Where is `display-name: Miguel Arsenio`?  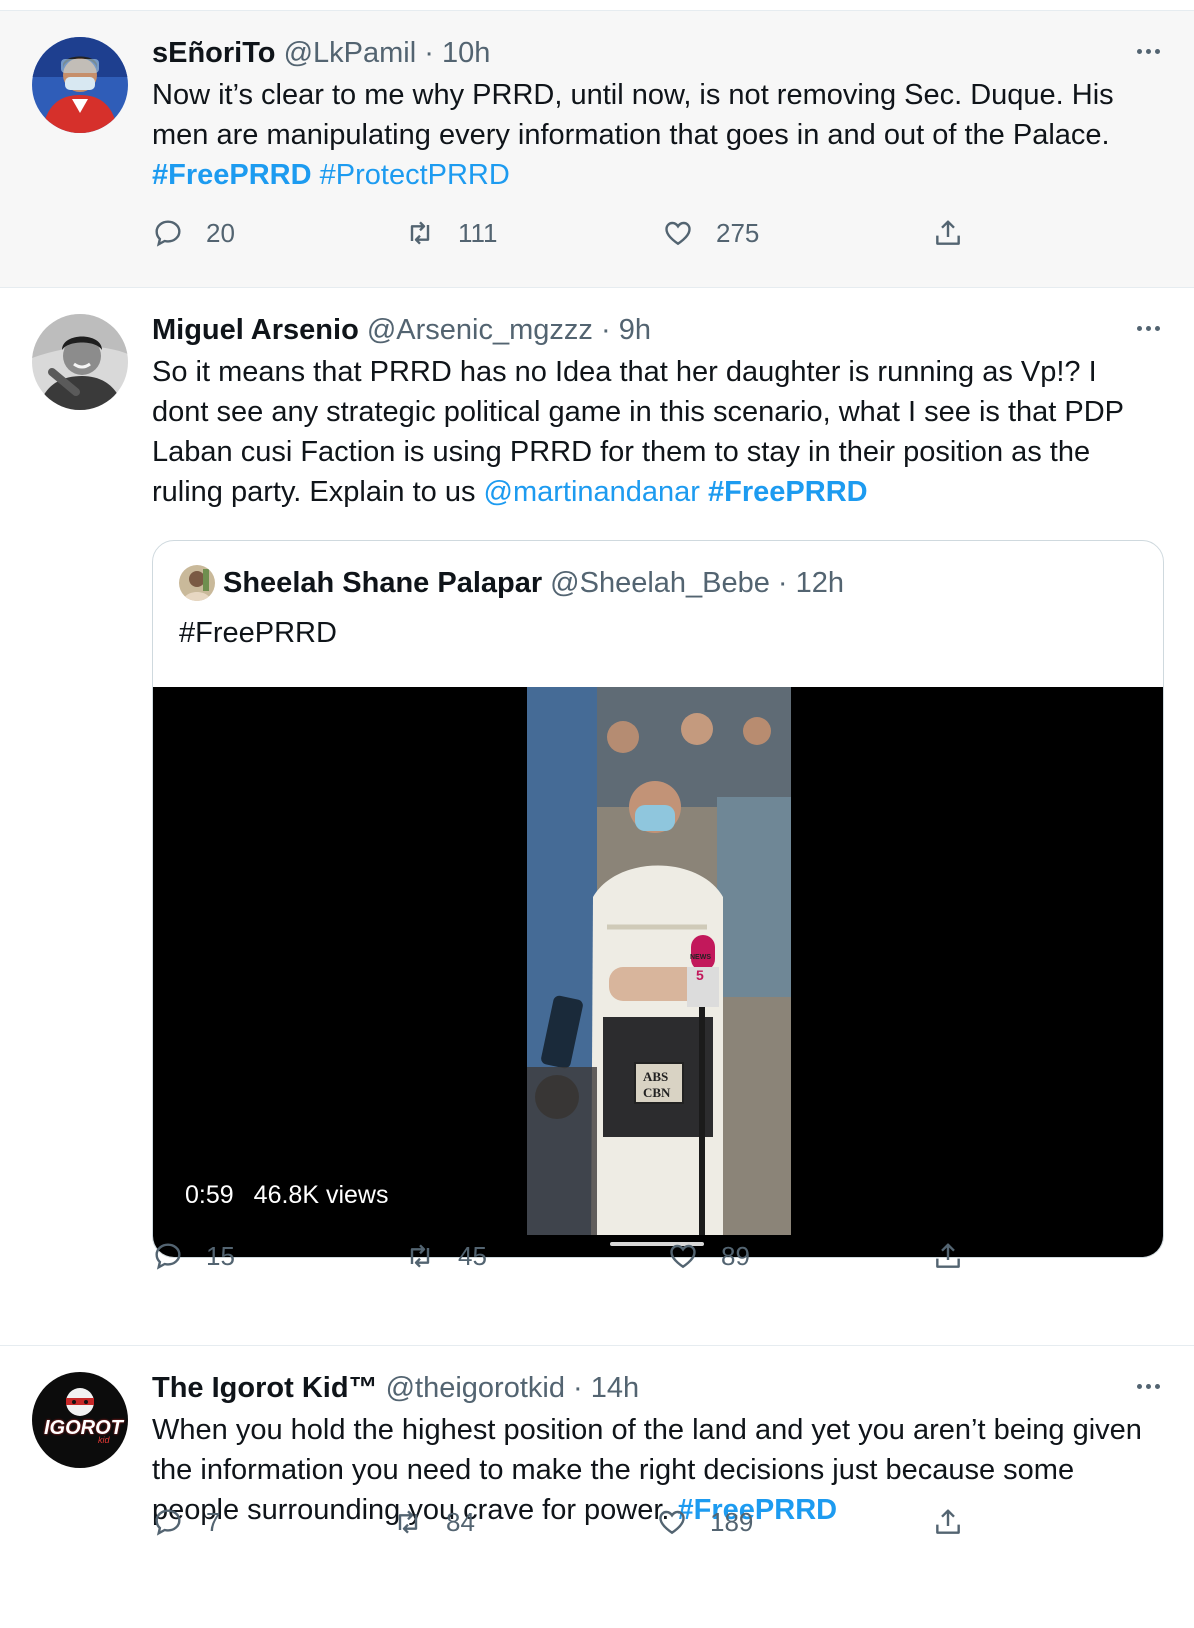
display-name: Miguel Arsenio is located at coordinates (255, 330).